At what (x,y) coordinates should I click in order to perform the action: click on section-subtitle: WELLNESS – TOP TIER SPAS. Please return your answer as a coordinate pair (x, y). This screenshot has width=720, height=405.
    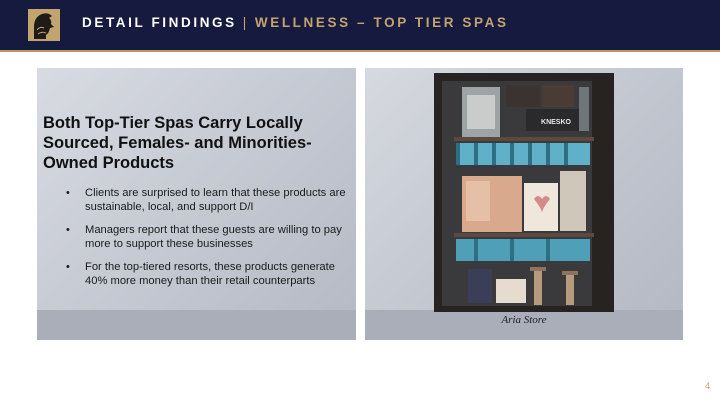
    Looking at the image, I should click on (381, 22).